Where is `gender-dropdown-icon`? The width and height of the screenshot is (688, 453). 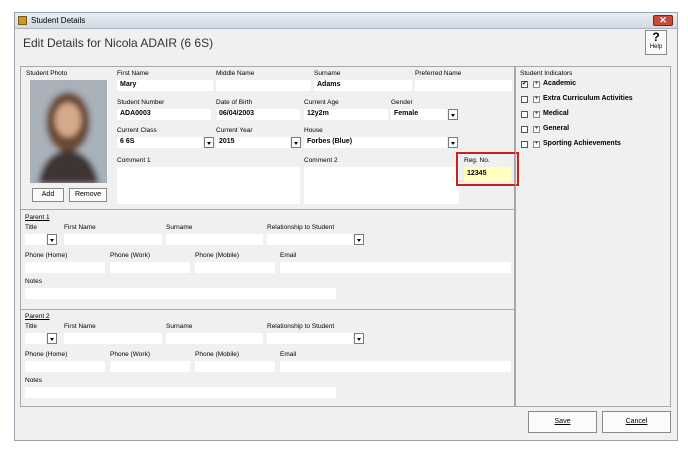
gender-dropdown-icon is located at coordinates (453, 114).